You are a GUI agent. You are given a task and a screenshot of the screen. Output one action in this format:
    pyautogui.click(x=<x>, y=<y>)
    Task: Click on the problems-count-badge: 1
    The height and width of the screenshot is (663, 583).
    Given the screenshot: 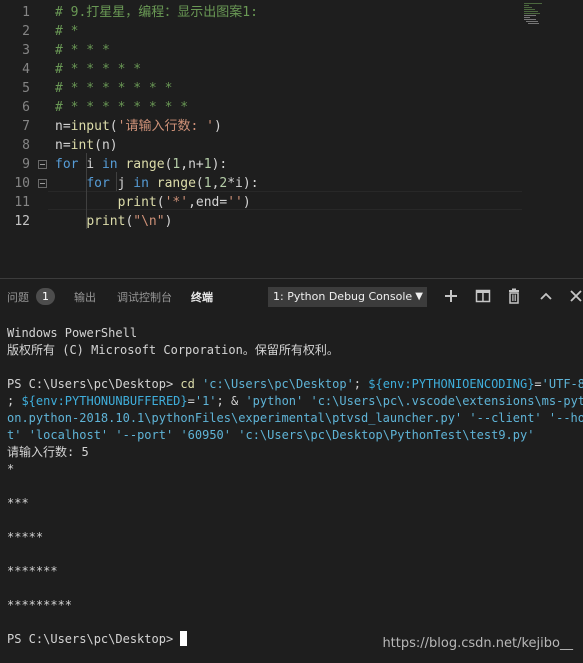 What is the action you would take?
    pyautogui.click(x=45, y=296)
    